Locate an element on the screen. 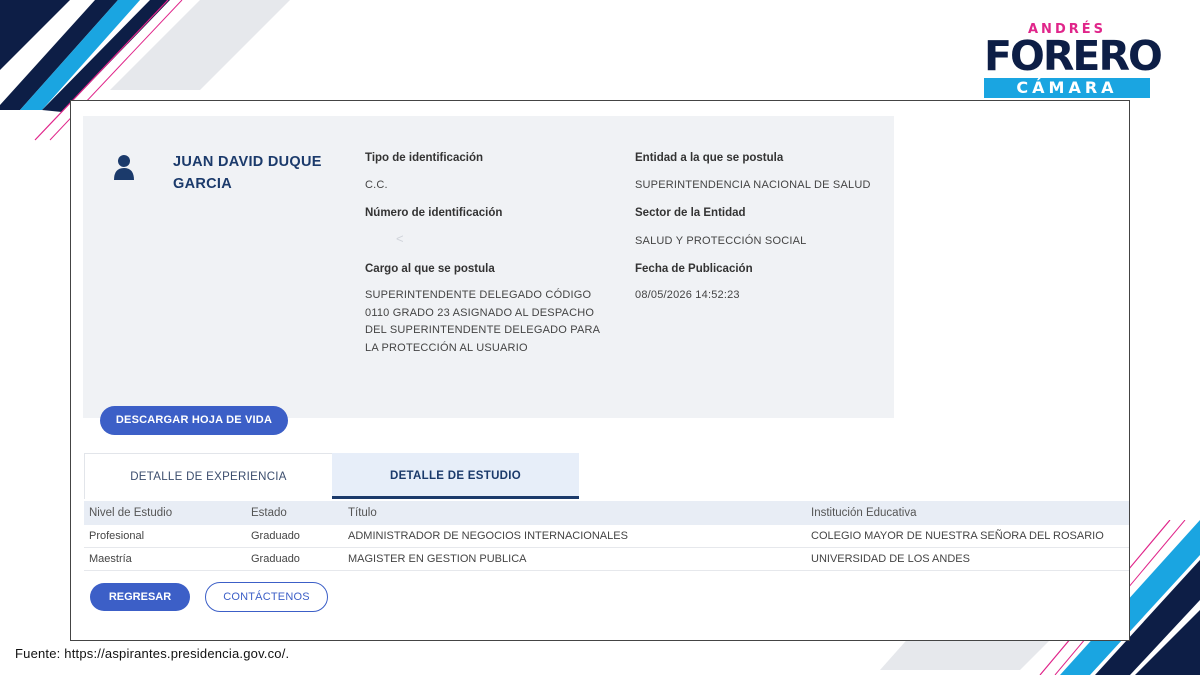  logo-main-text: FORERO is located at coordinates (1073, 56).